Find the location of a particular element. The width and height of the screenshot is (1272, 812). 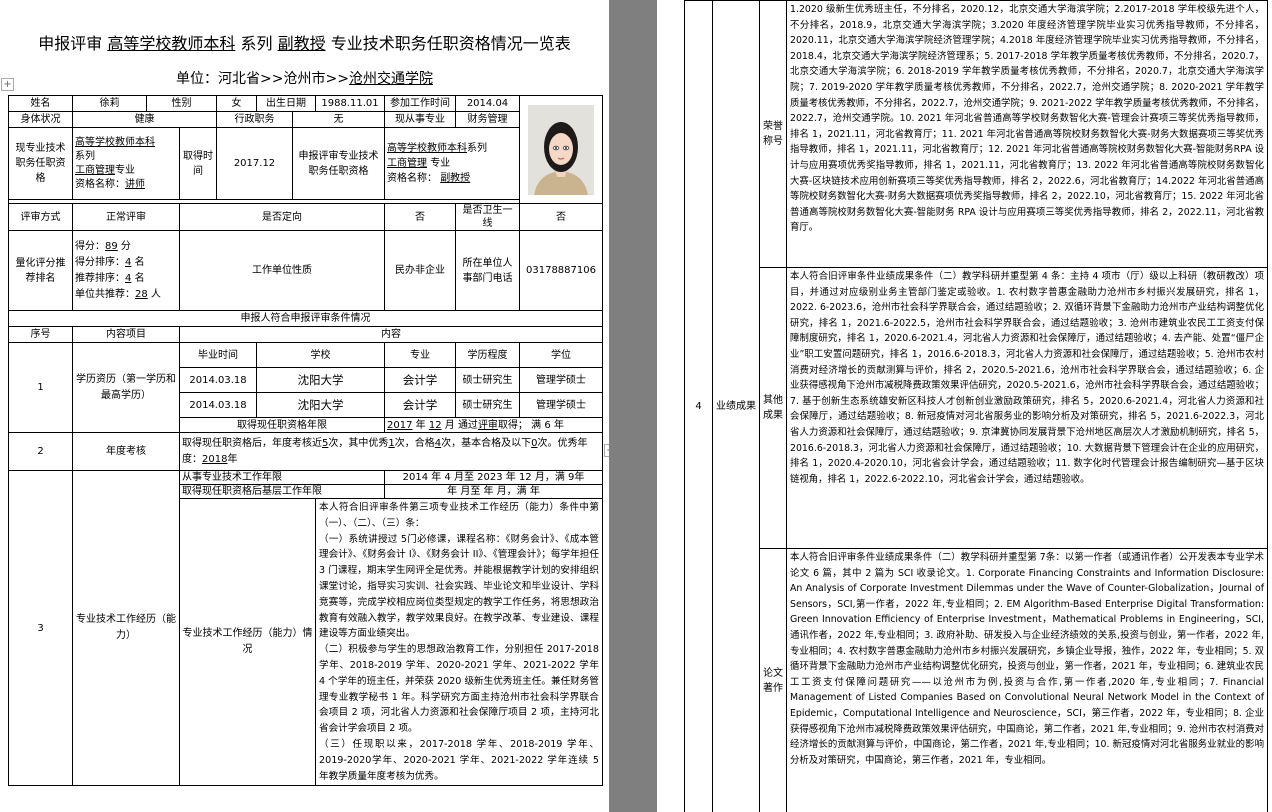

major-now-label: 现从事专业 is located at coordinates (420, 119).